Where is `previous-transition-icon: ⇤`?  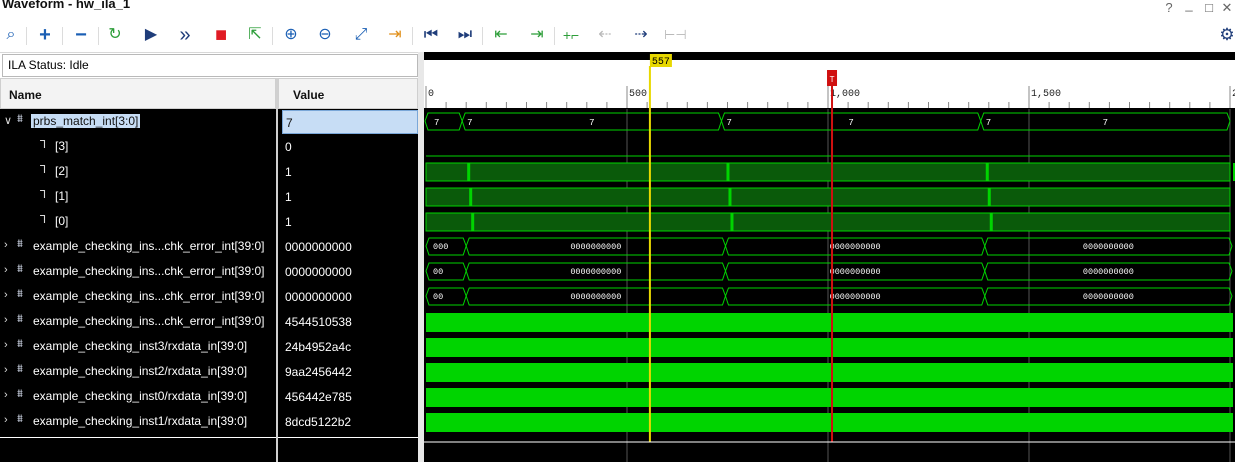
previous-transition-icon: ⇤ is located at coordinates (501, 35).